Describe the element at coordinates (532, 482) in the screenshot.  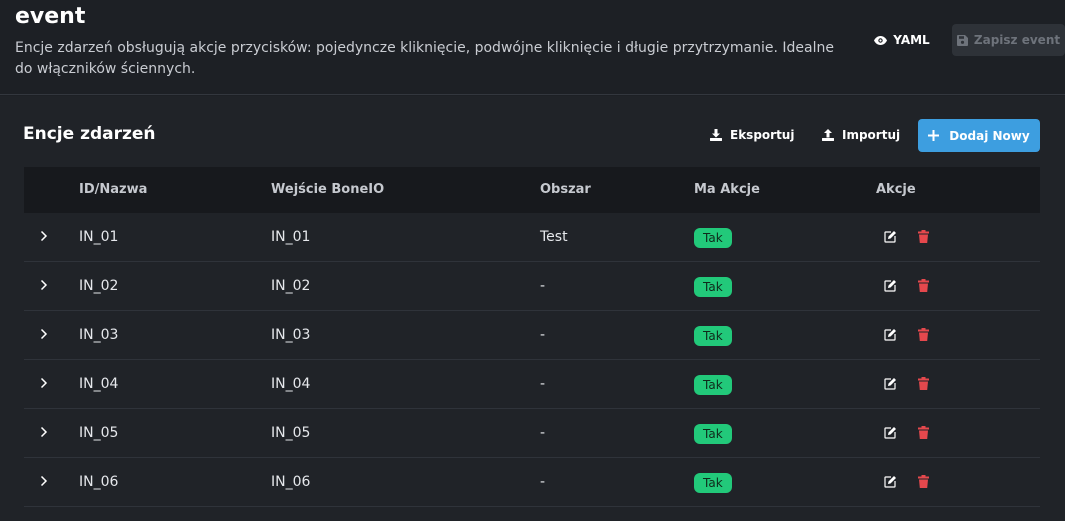
I see `table-row: IN_06 IN_06 - Tak` at that location.